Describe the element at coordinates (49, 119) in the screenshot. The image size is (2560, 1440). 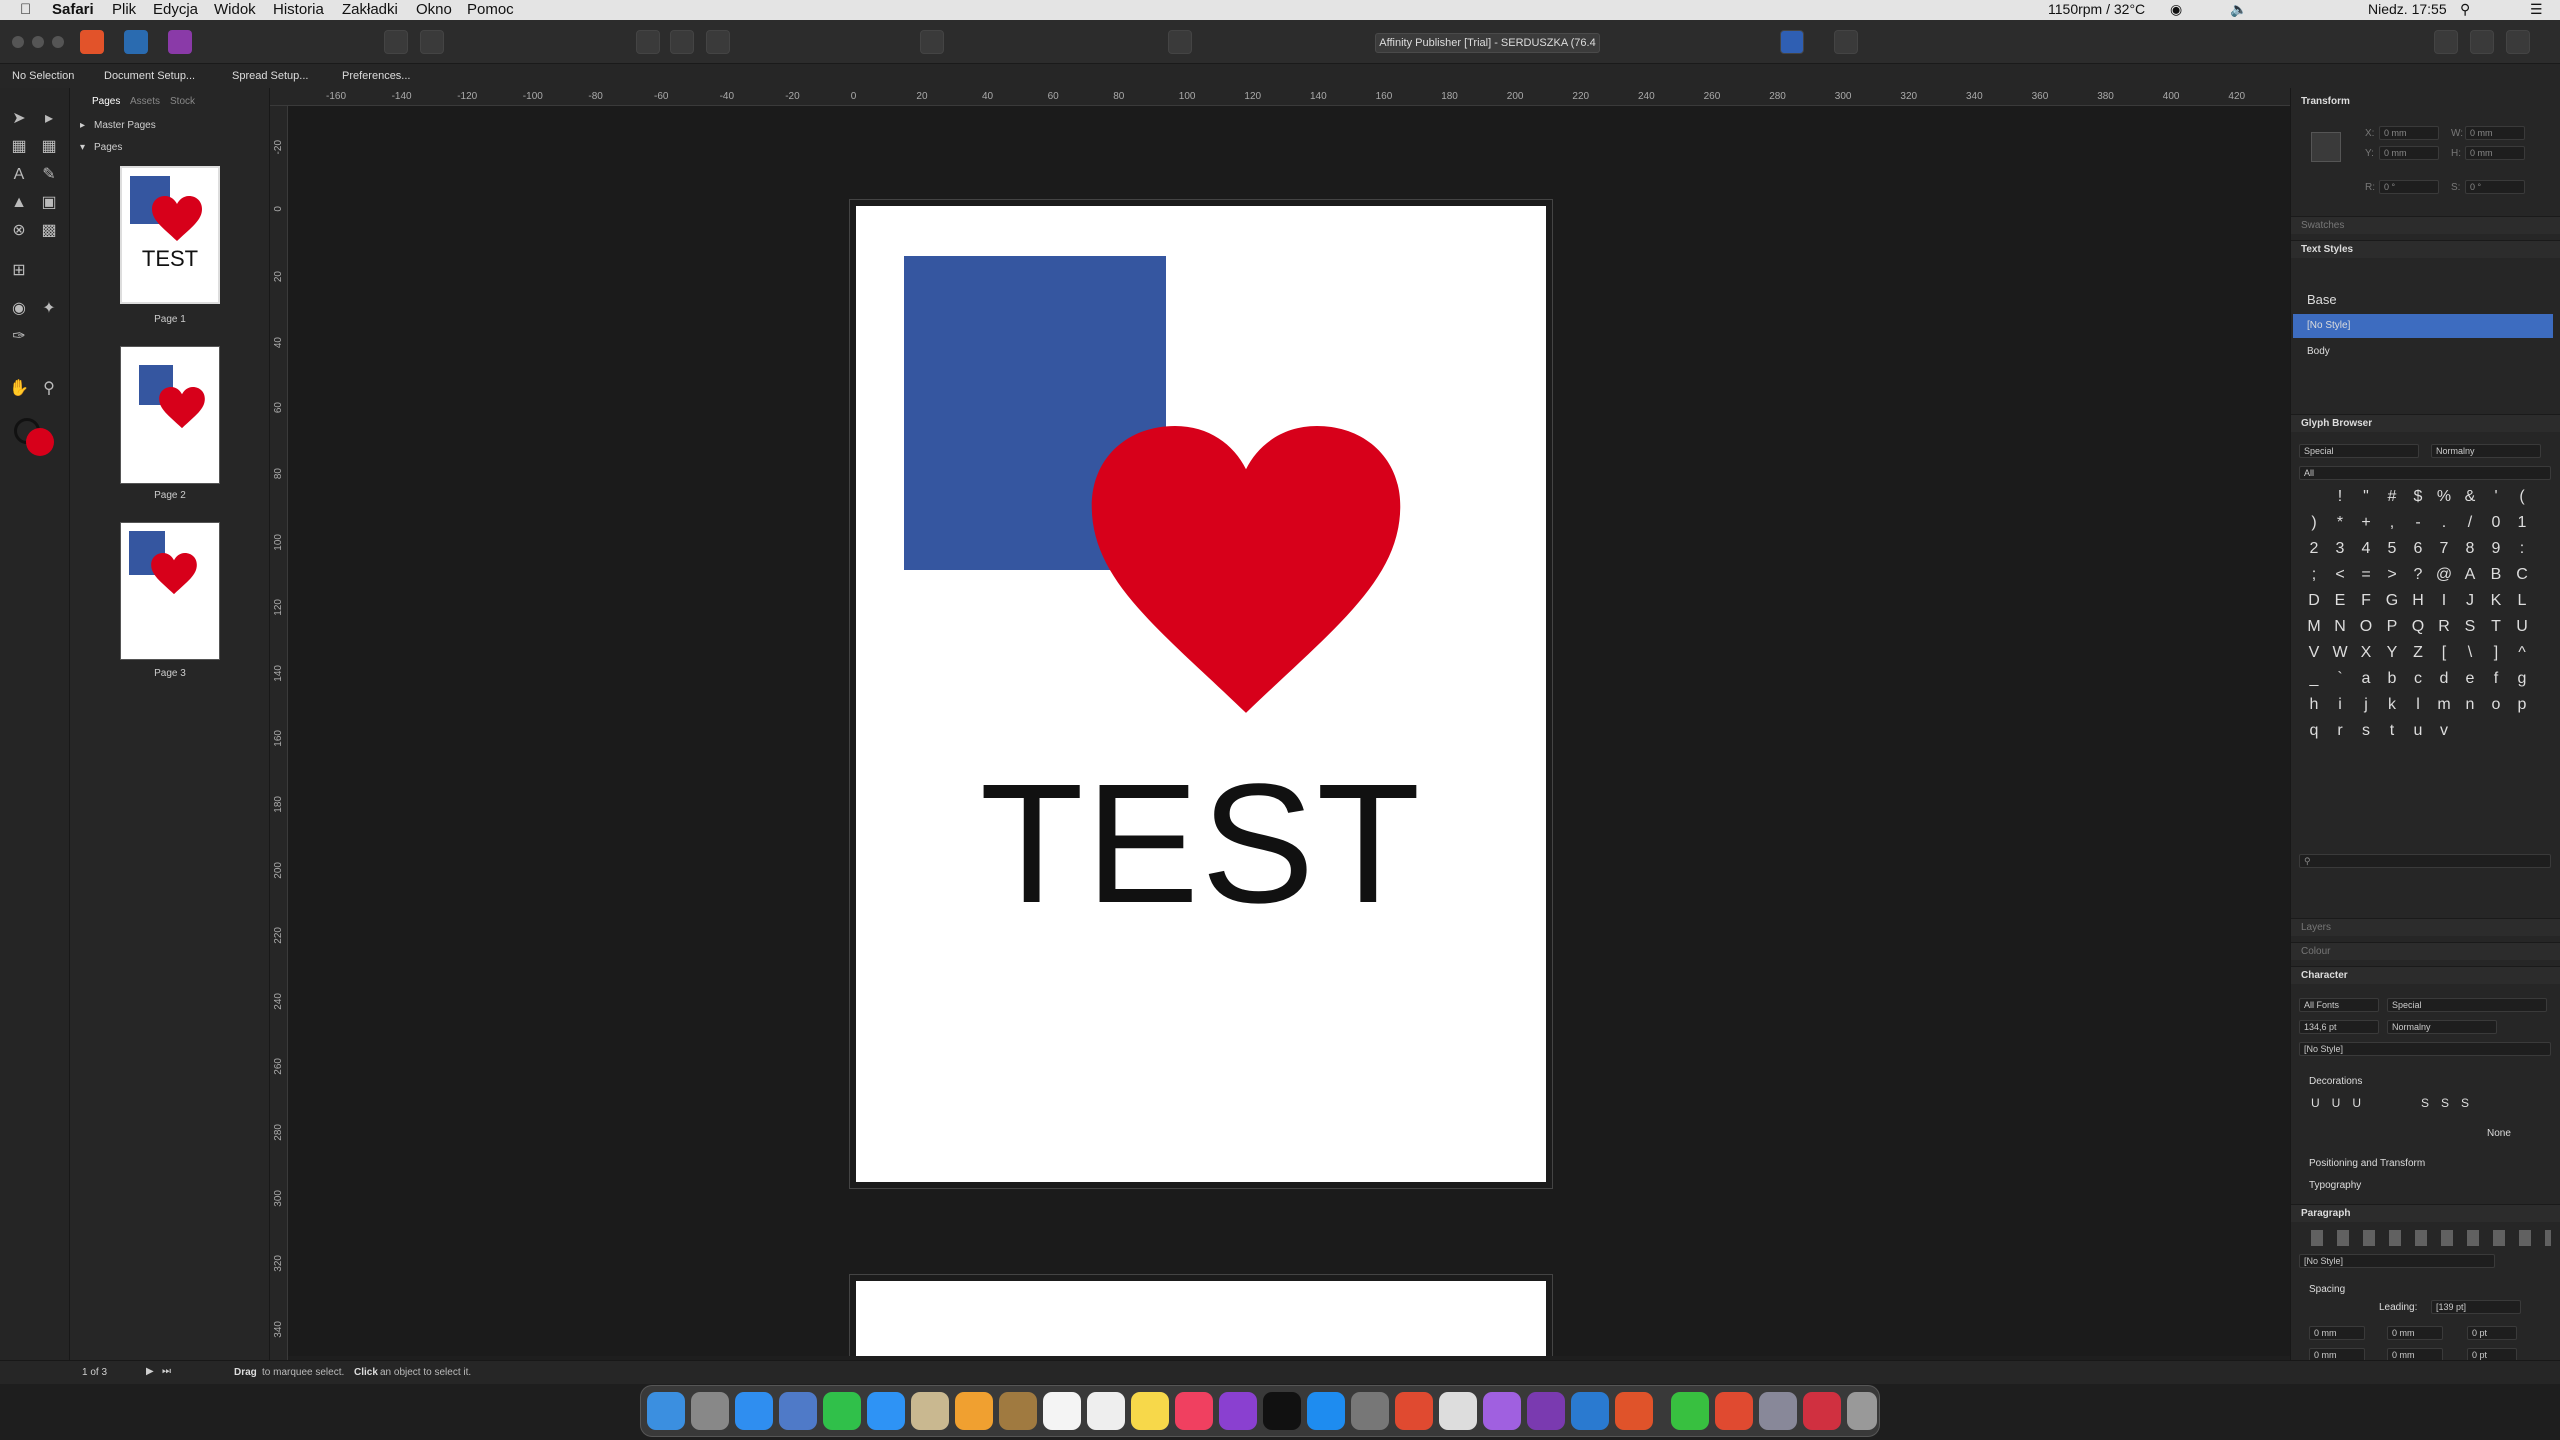
I see `node-tool-icon: ▸` at that location.